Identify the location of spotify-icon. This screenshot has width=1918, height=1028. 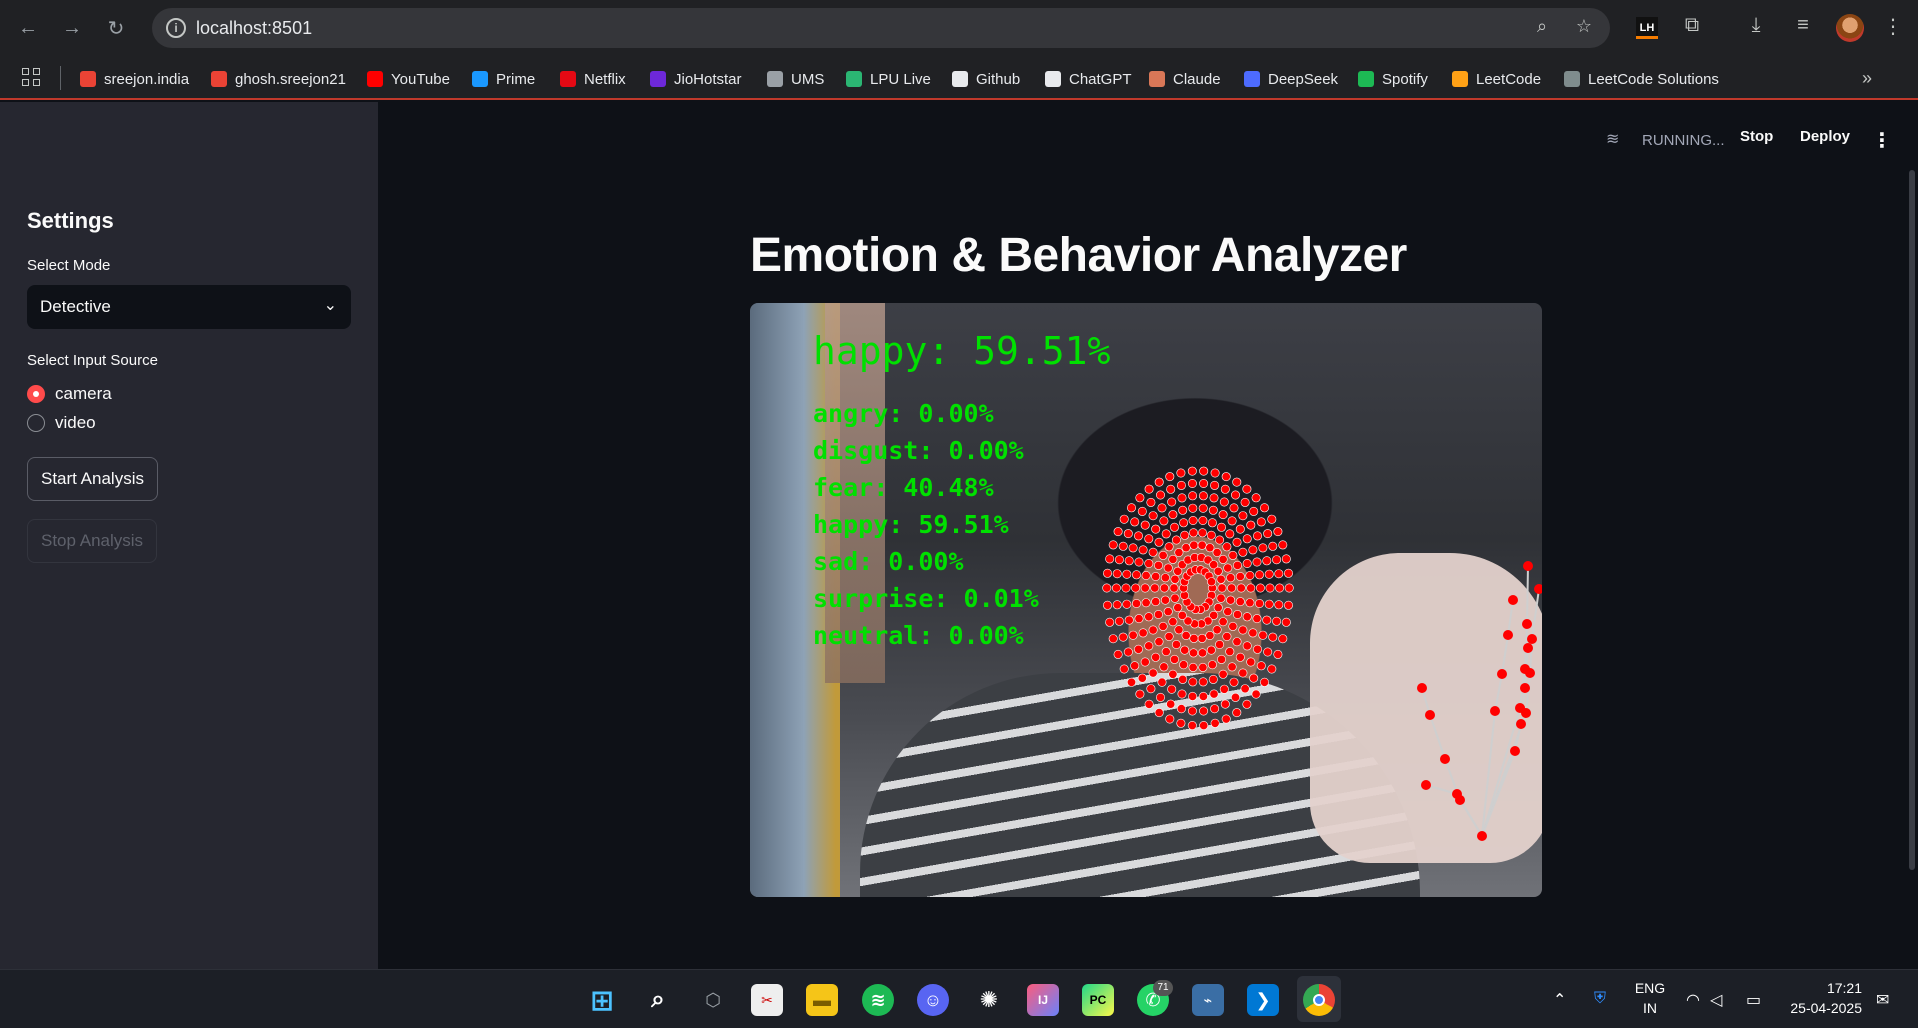
(1366, 79).